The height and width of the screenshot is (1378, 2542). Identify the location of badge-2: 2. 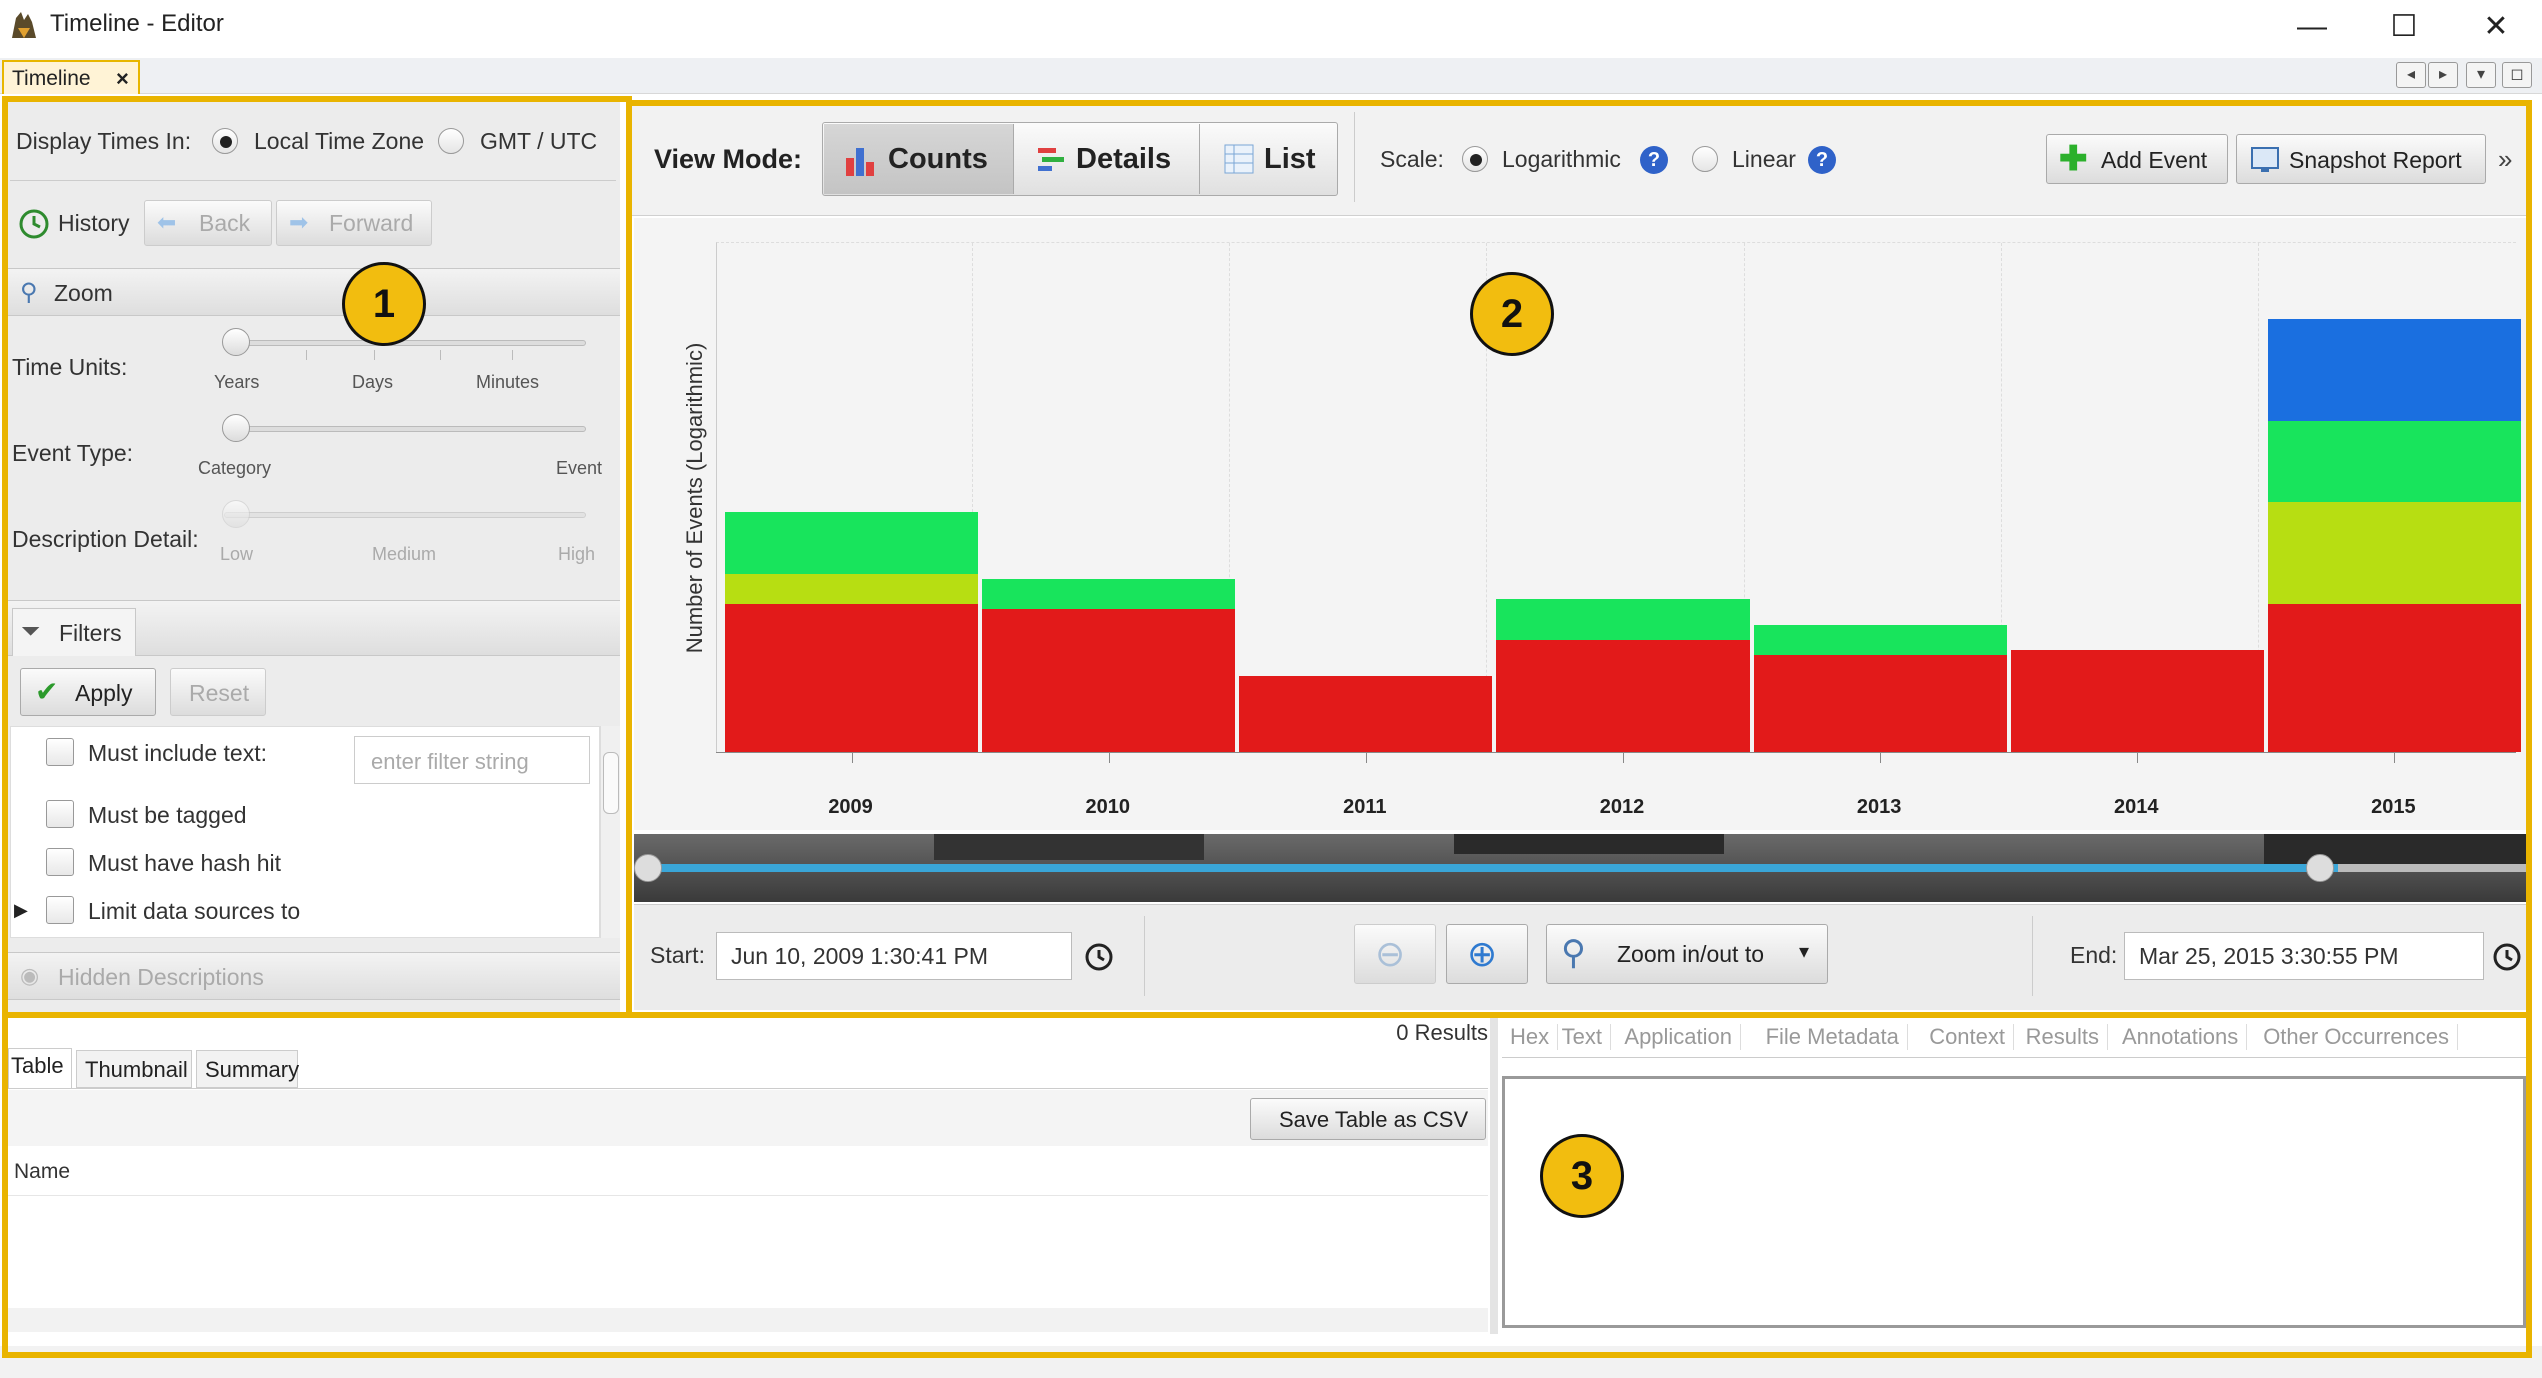
(1512, 314).